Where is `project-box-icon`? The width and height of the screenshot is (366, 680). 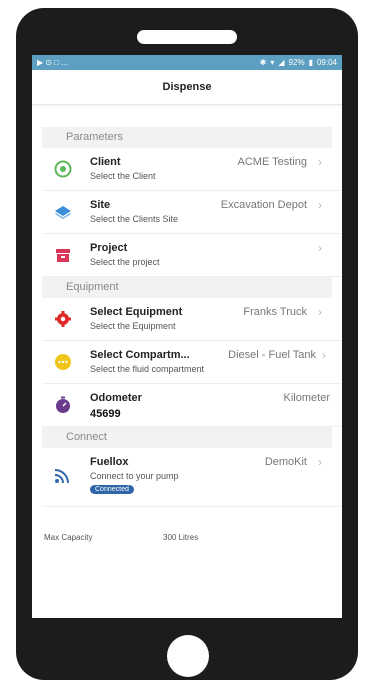
project-box-icon is located at coordinates (63, 255).